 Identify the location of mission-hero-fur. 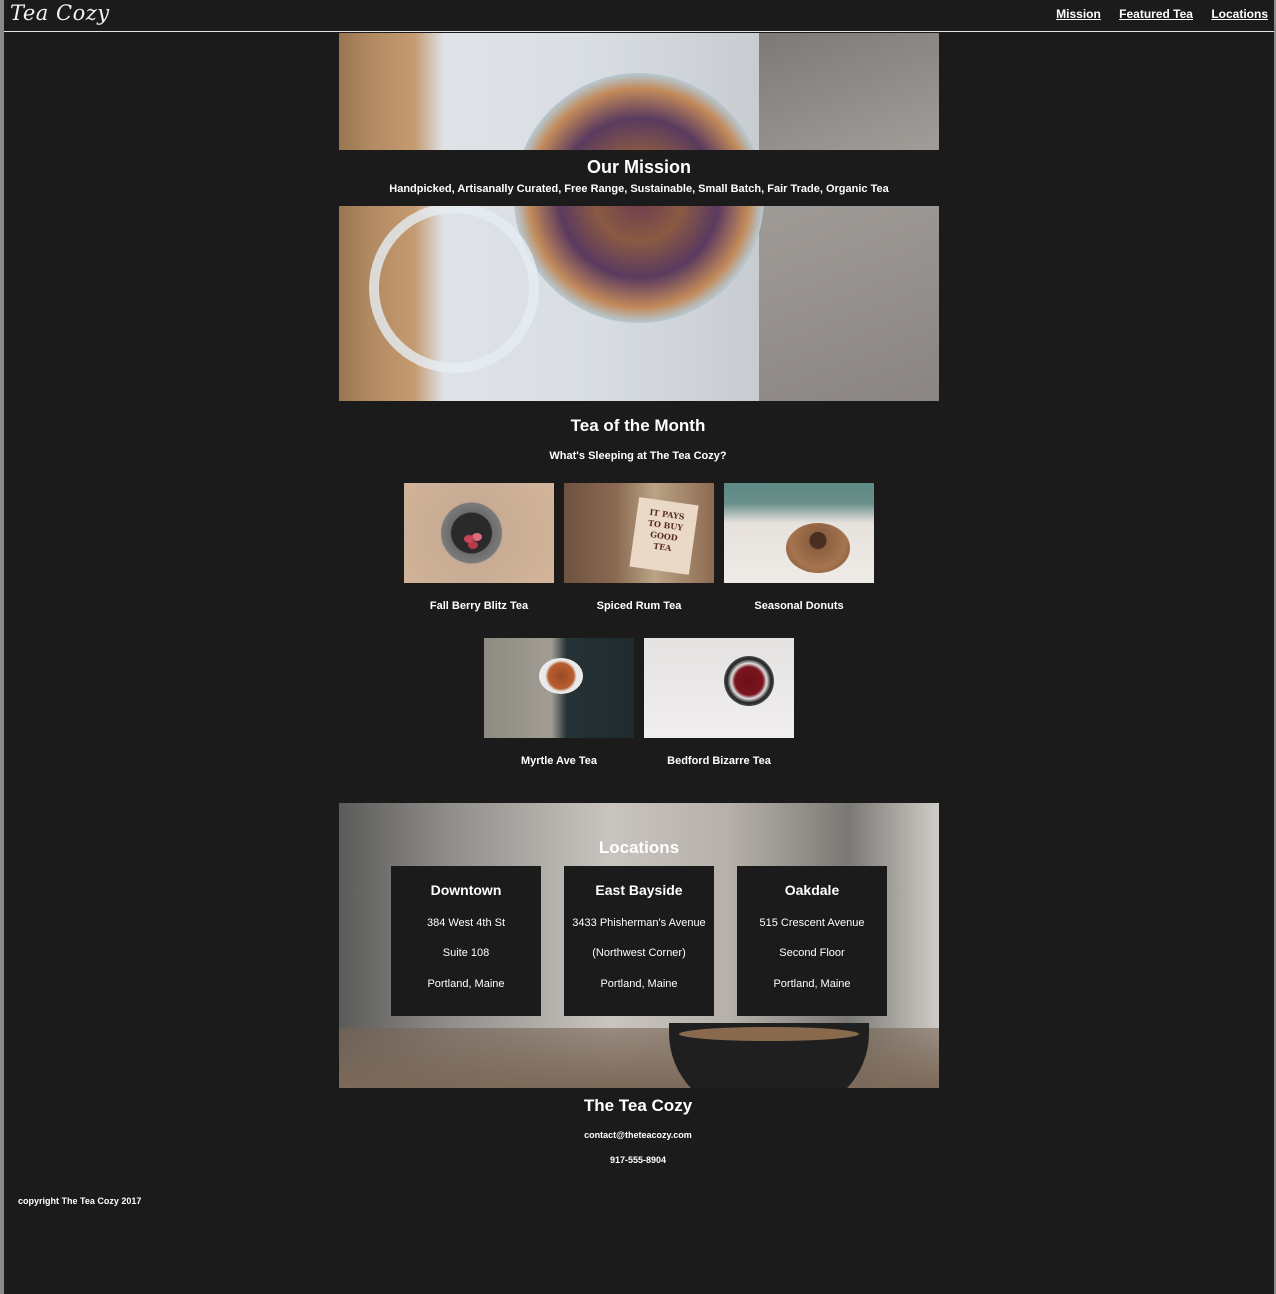
(849, 217).